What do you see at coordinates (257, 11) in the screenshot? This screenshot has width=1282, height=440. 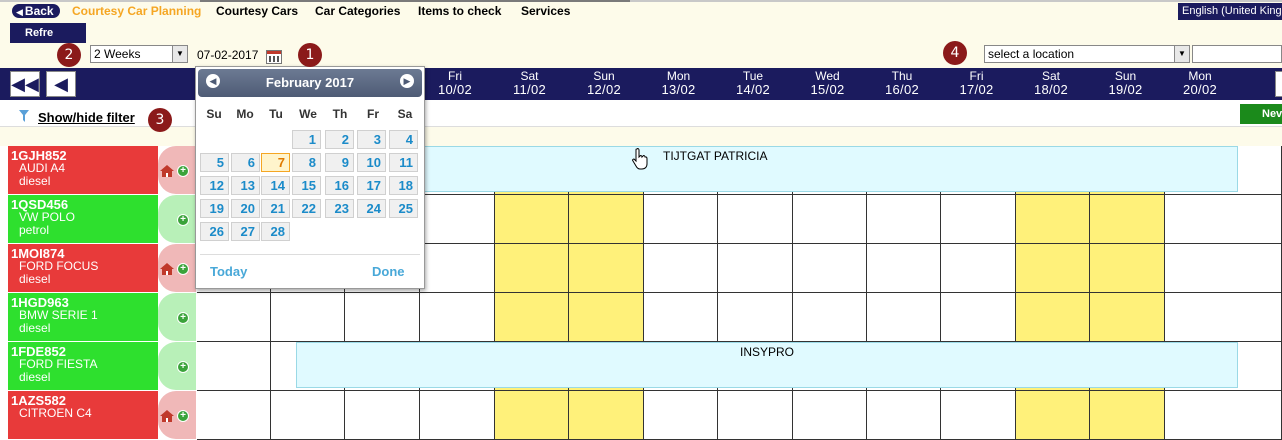 I see `nav-courtesy-cars: Courtesy Cars` at bounding box center [257, 11].